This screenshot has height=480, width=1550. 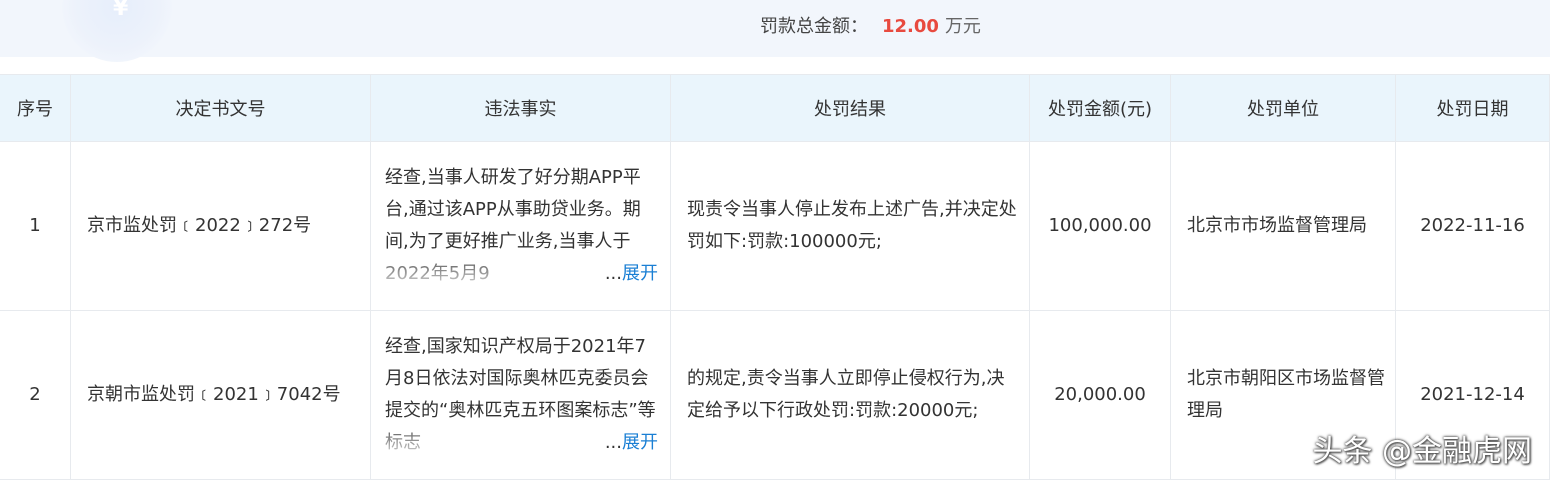 I want to click on total-fine: 罚款总金额： 12.00 万元, so click(x=870, y=27).